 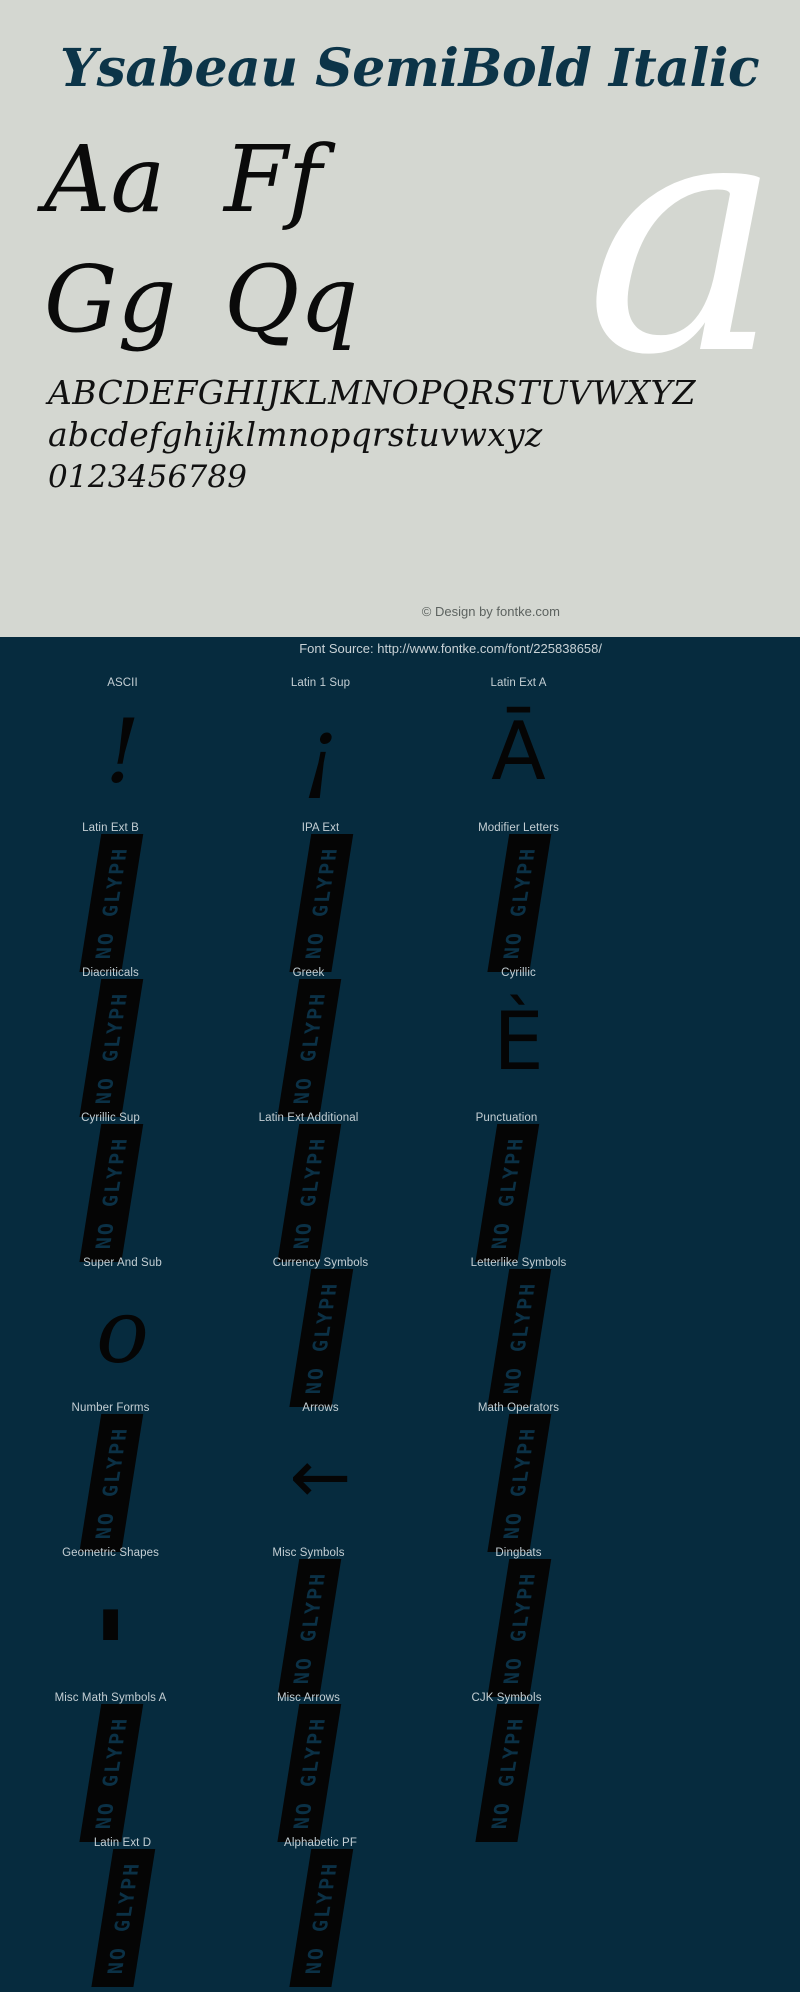 I want to click on unicode-block-cell: Latin Ext D NO GLYPH, so click(x=122, y=1911).